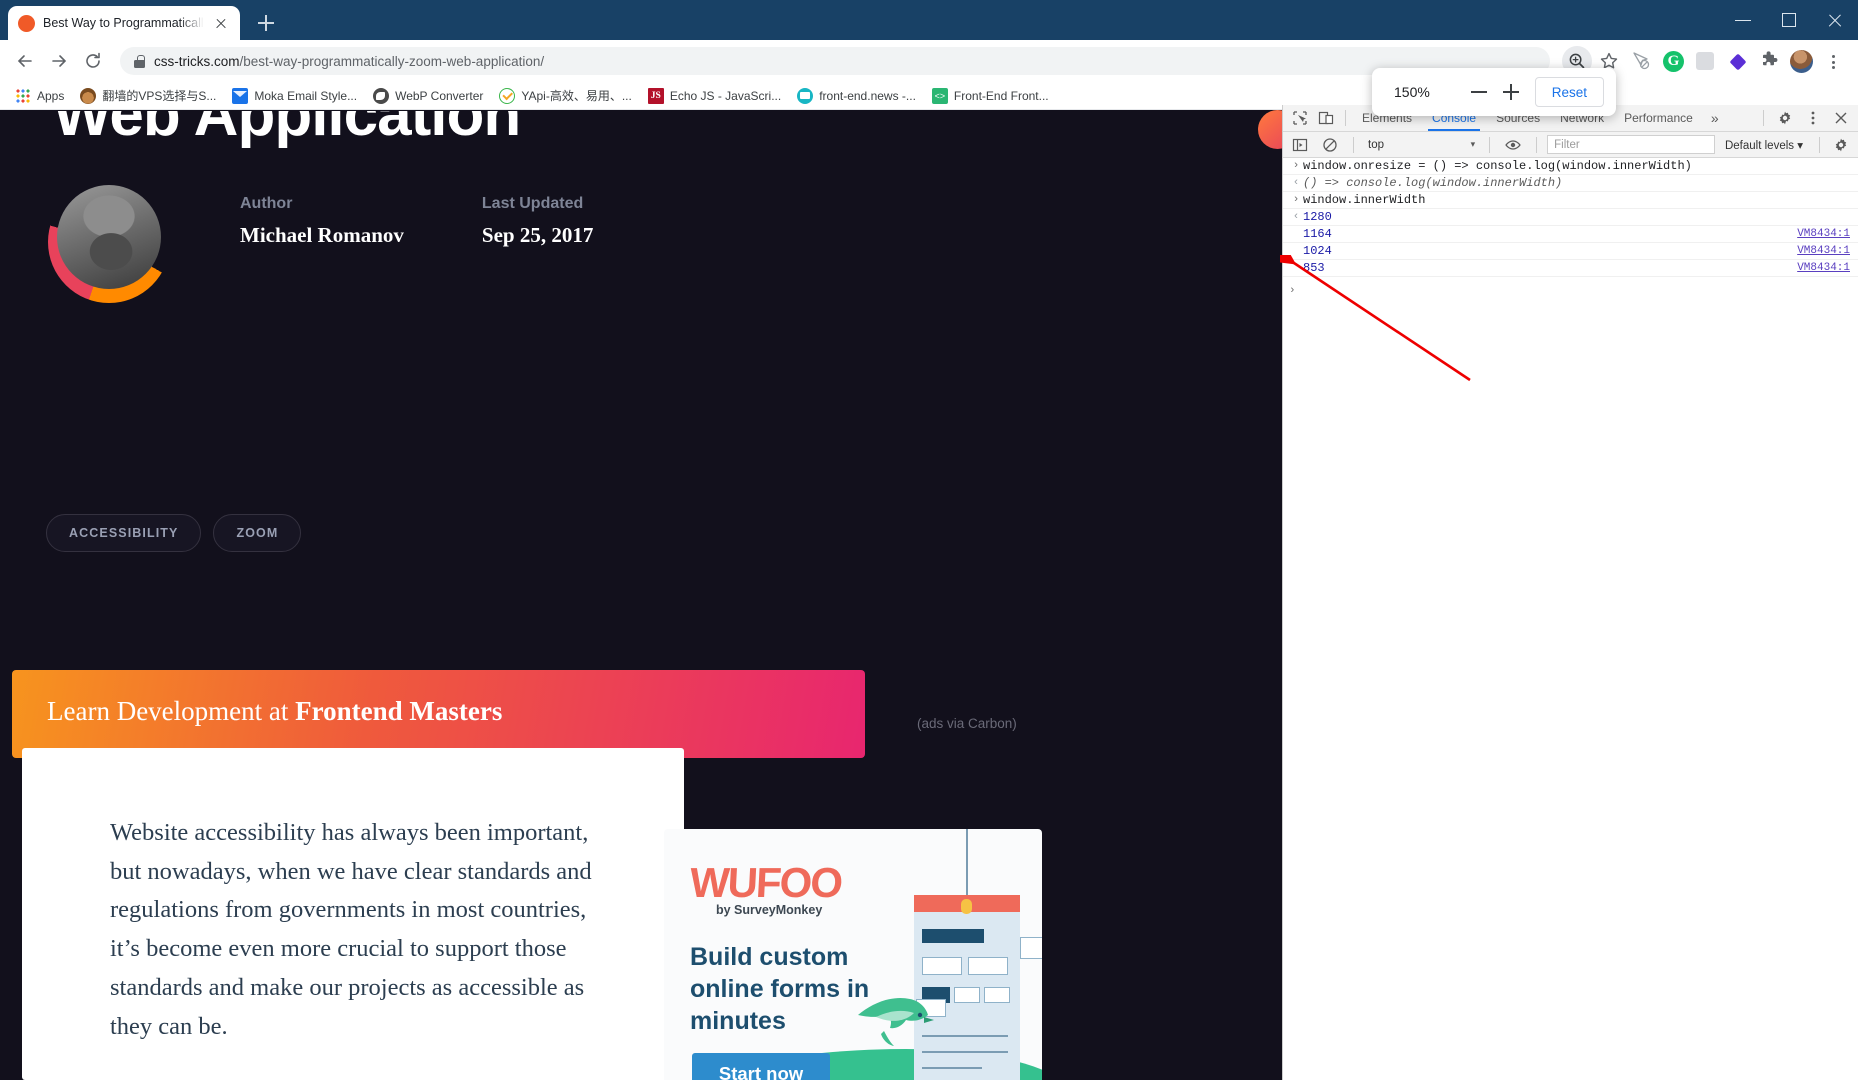 The image size is (1858, 1080). Describe the element at coordinates (1300, 118) in the screenshot. I see `inspect-element-icon` at that location.